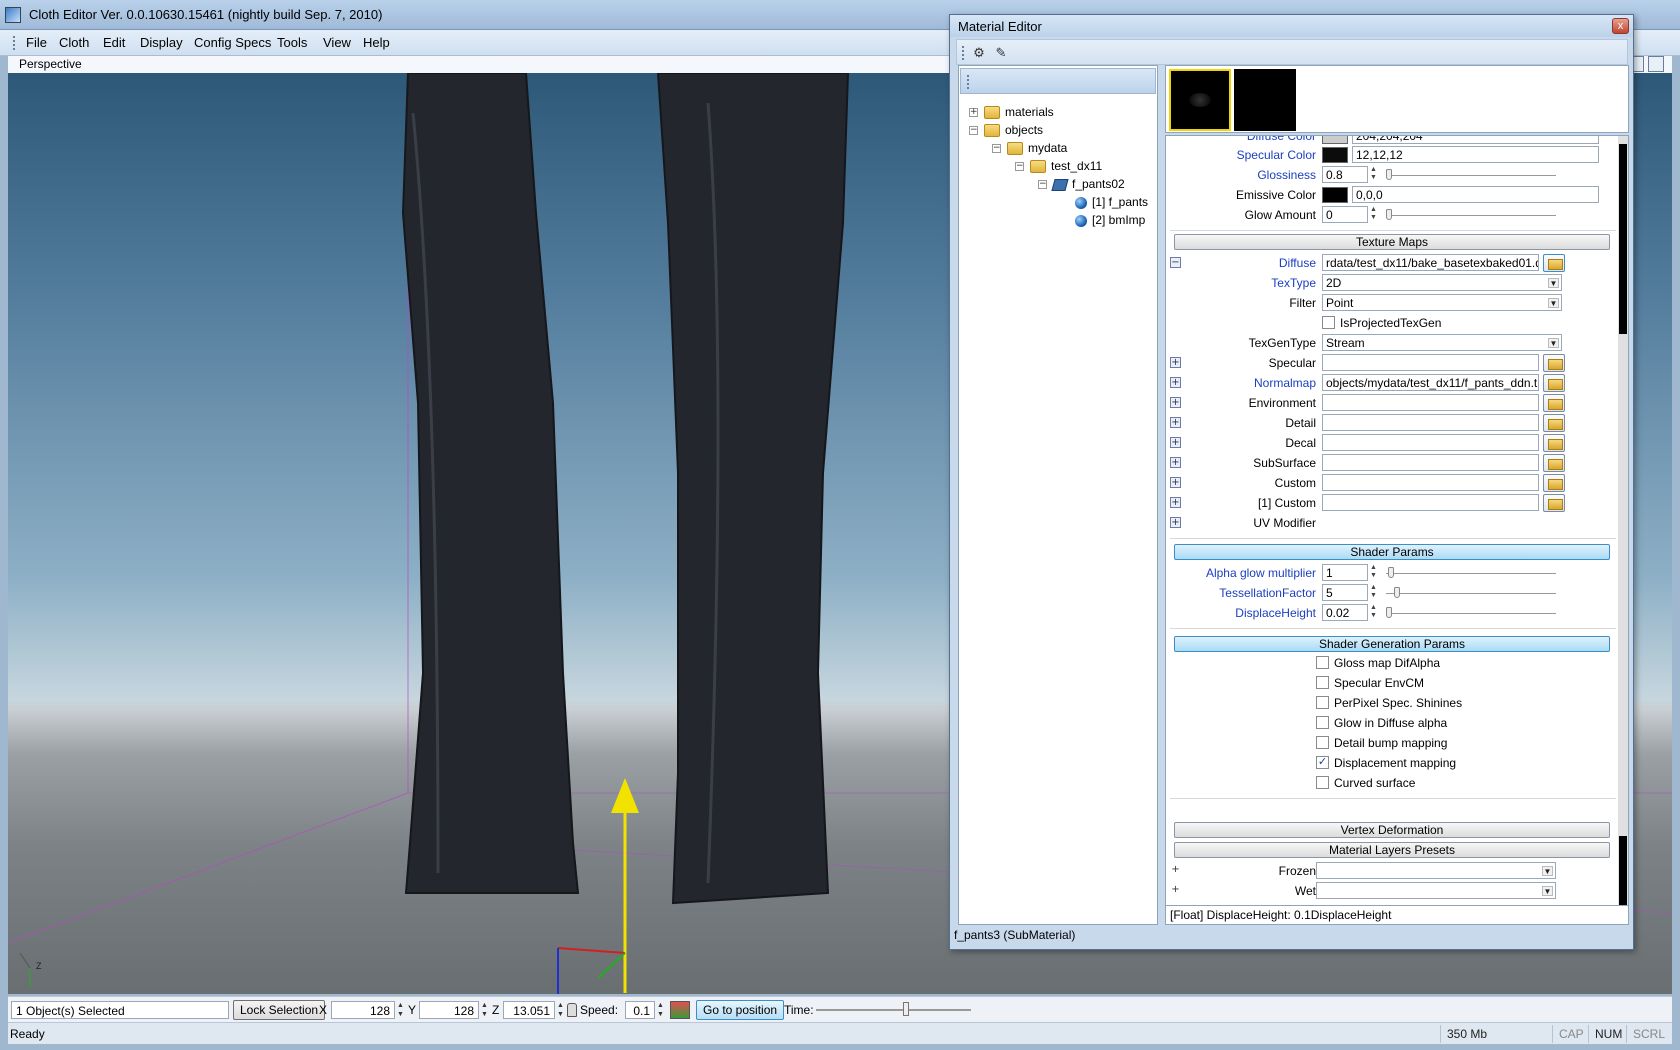 This screenshot has width=1680, height=1050. What do you see at coordinates (1389, 214) in the screenshot?
I see `glow-amount-slider-knob` at bounding box center [1389, 214].